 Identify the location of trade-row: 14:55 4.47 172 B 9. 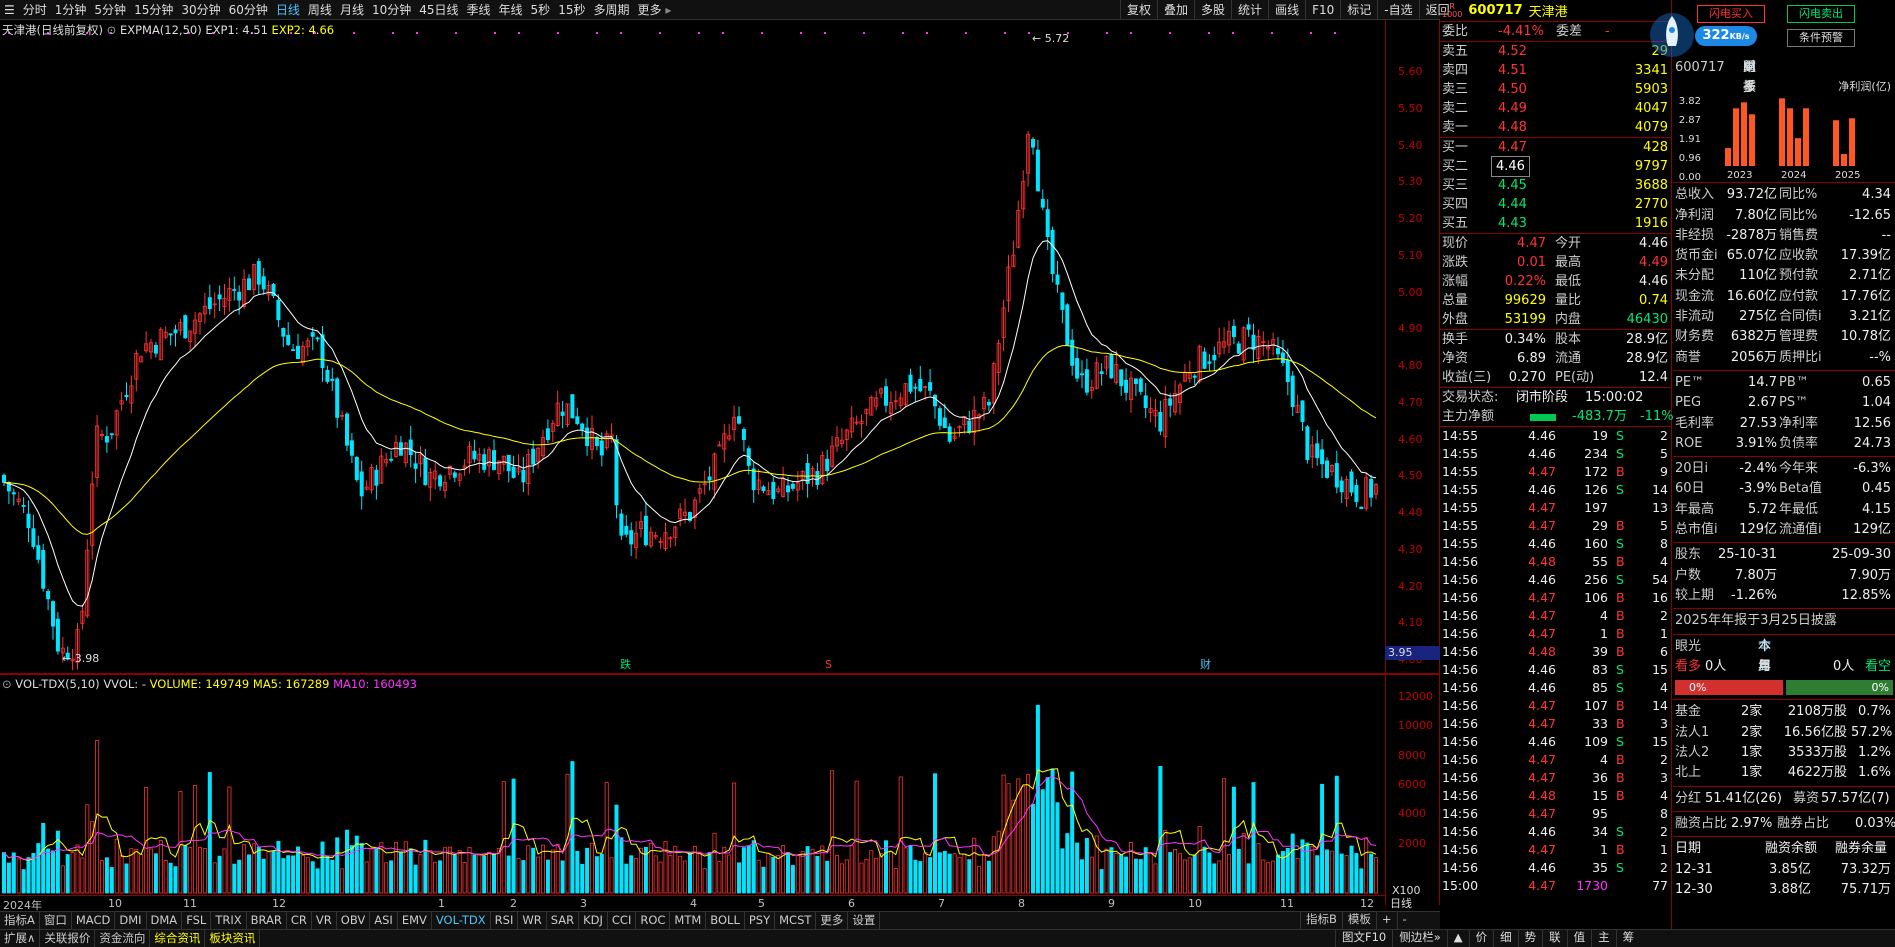
(1555, 472).